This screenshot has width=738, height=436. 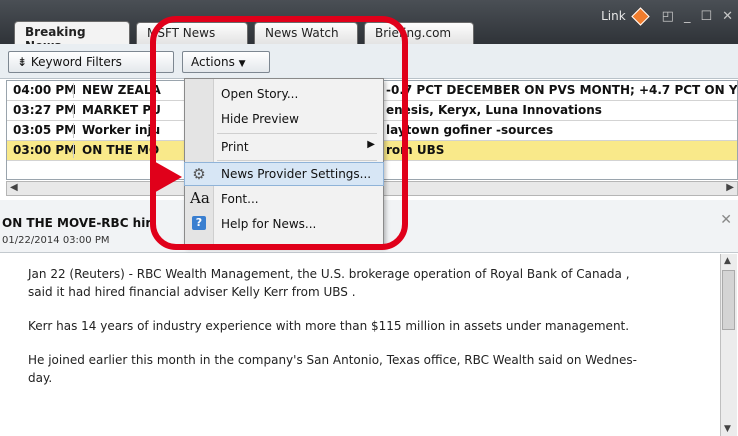 I want to click on scroll-up-icon: ▲, so click(x=727, y=261).